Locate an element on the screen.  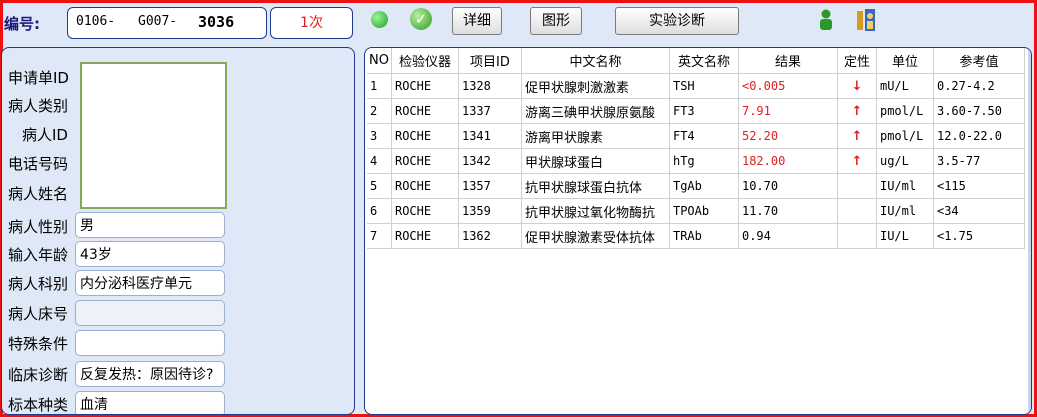
age-field: 43岁 is located at coordinates (150, 254).